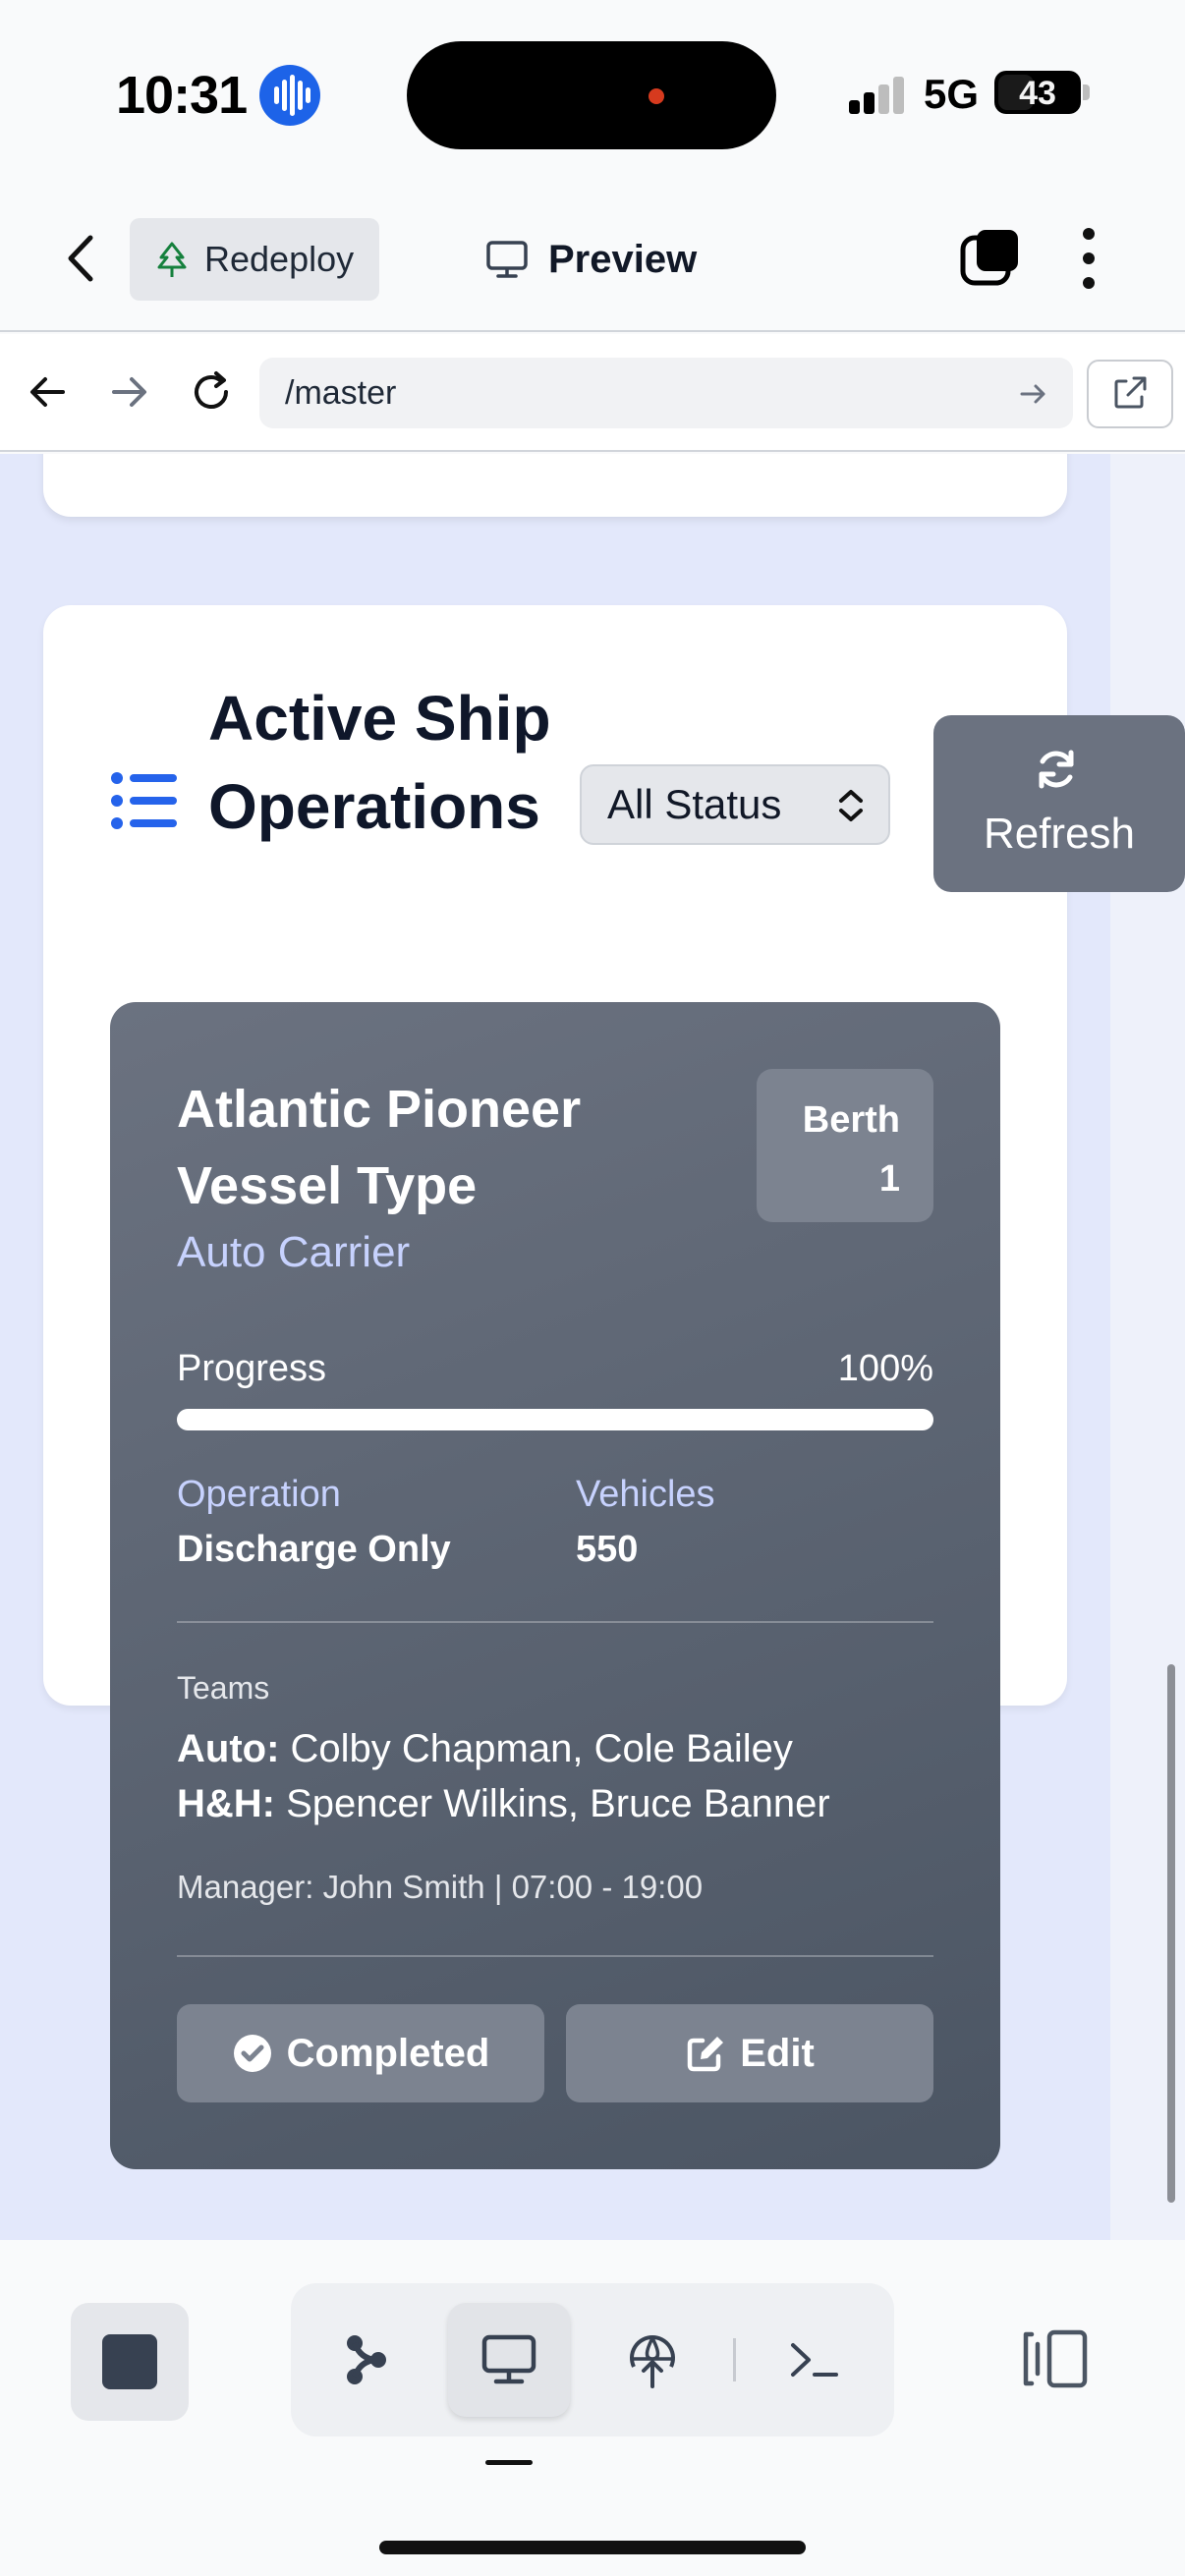 This screenshot has height=2576, width=1185. I want to click on tool-group, so click(592, 2359).